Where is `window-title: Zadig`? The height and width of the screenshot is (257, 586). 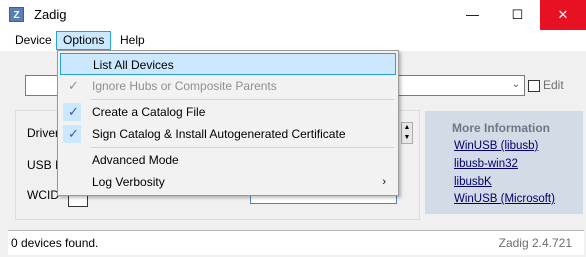
window-title: Zadig is located at coordinates (50, 14).